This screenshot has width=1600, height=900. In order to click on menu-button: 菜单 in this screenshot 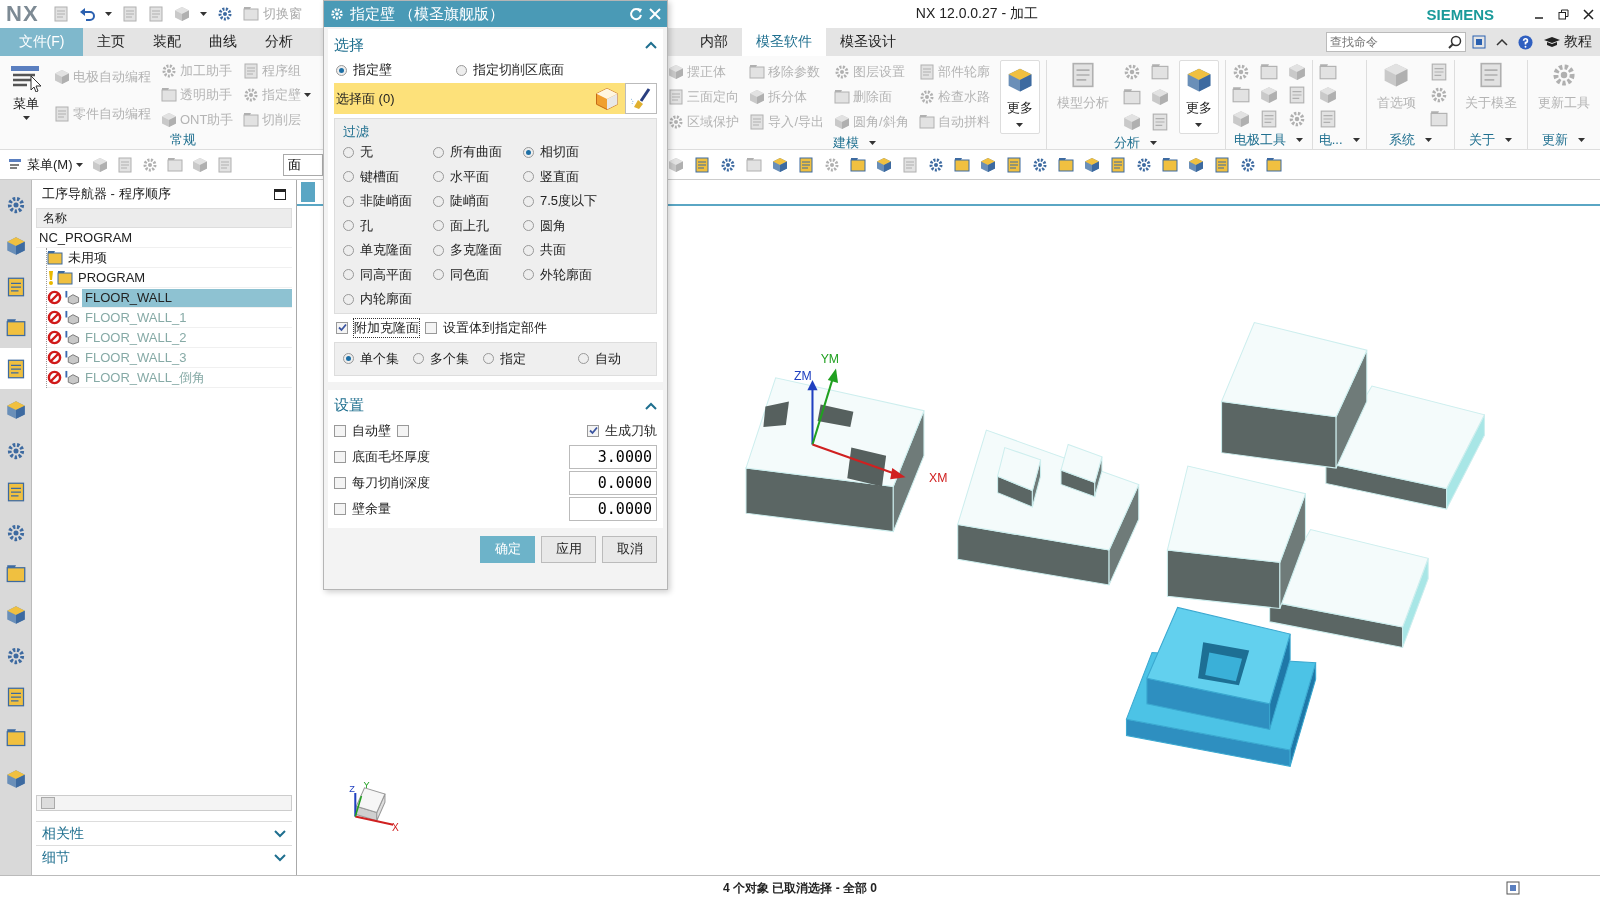, I will do `click(26, 104)`.